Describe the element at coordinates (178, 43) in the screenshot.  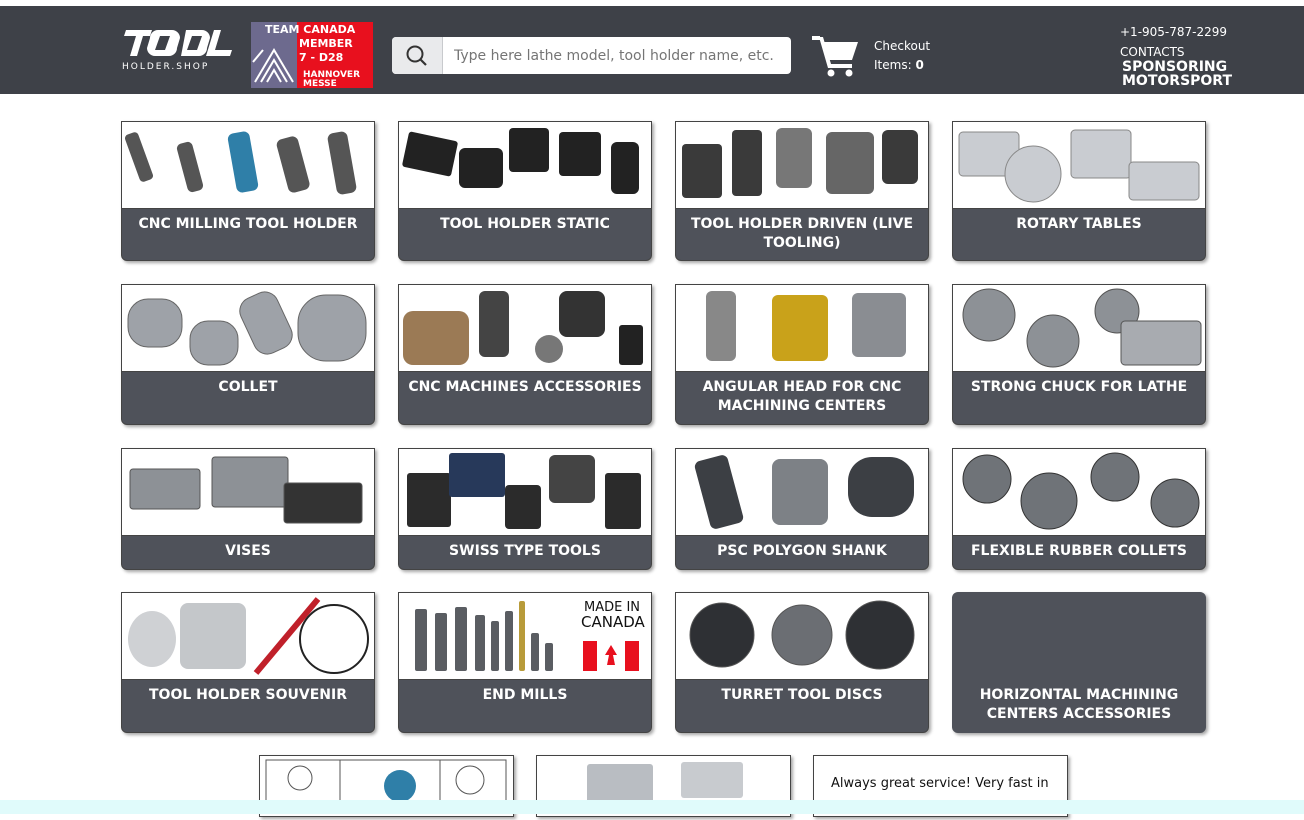
I see `tool-logo-icon` at that location.